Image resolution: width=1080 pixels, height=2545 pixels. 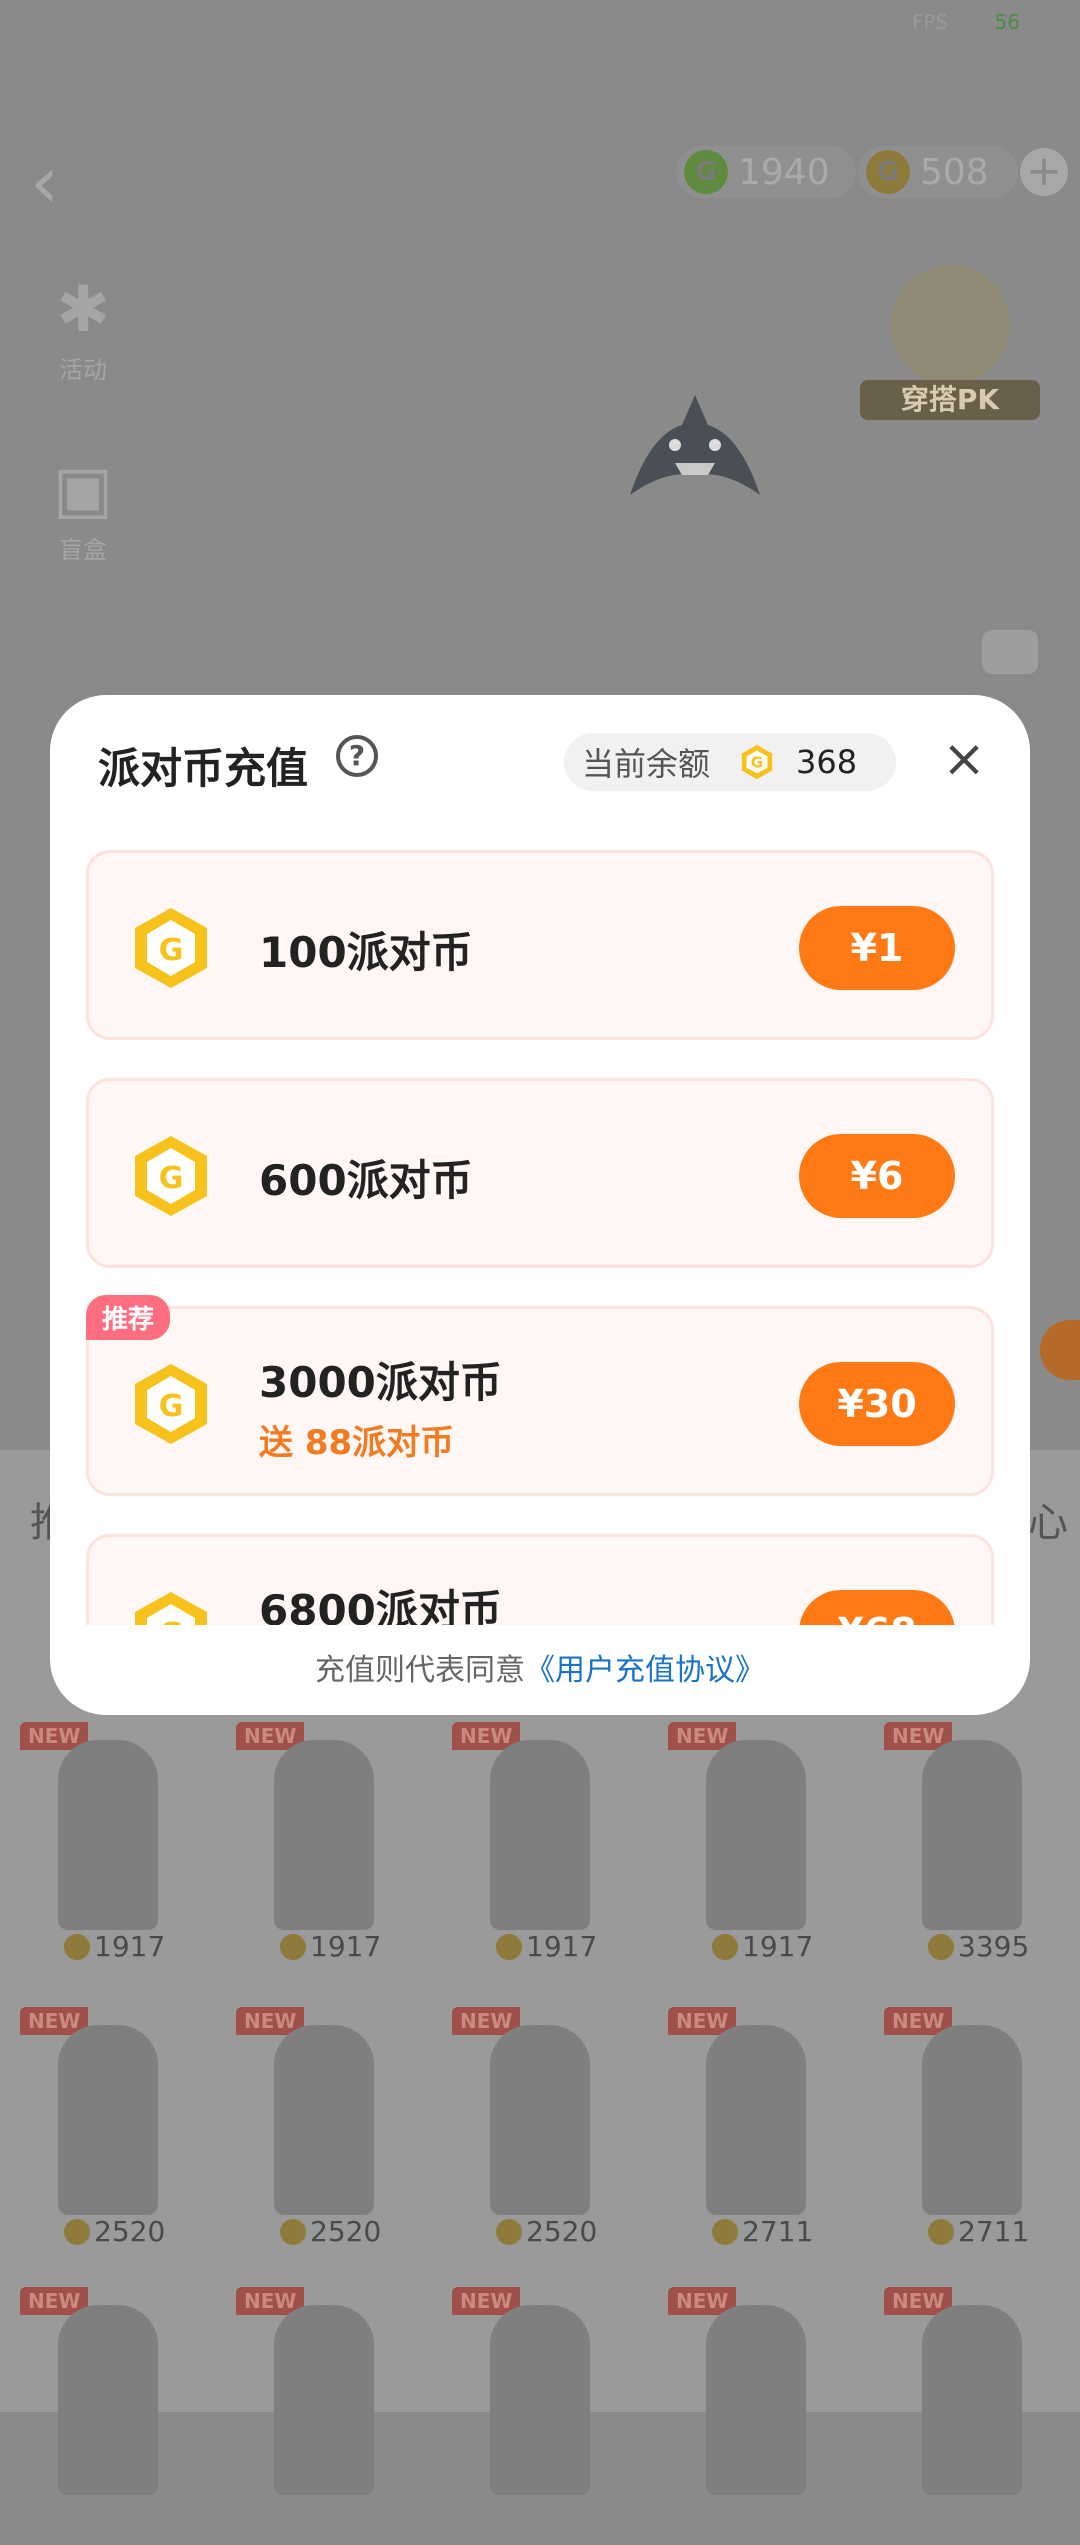 What do you see at coordinates (877, 1404) in the screenshot?
I see `pay-button: ¥30` at bounding box center [877, 1404].